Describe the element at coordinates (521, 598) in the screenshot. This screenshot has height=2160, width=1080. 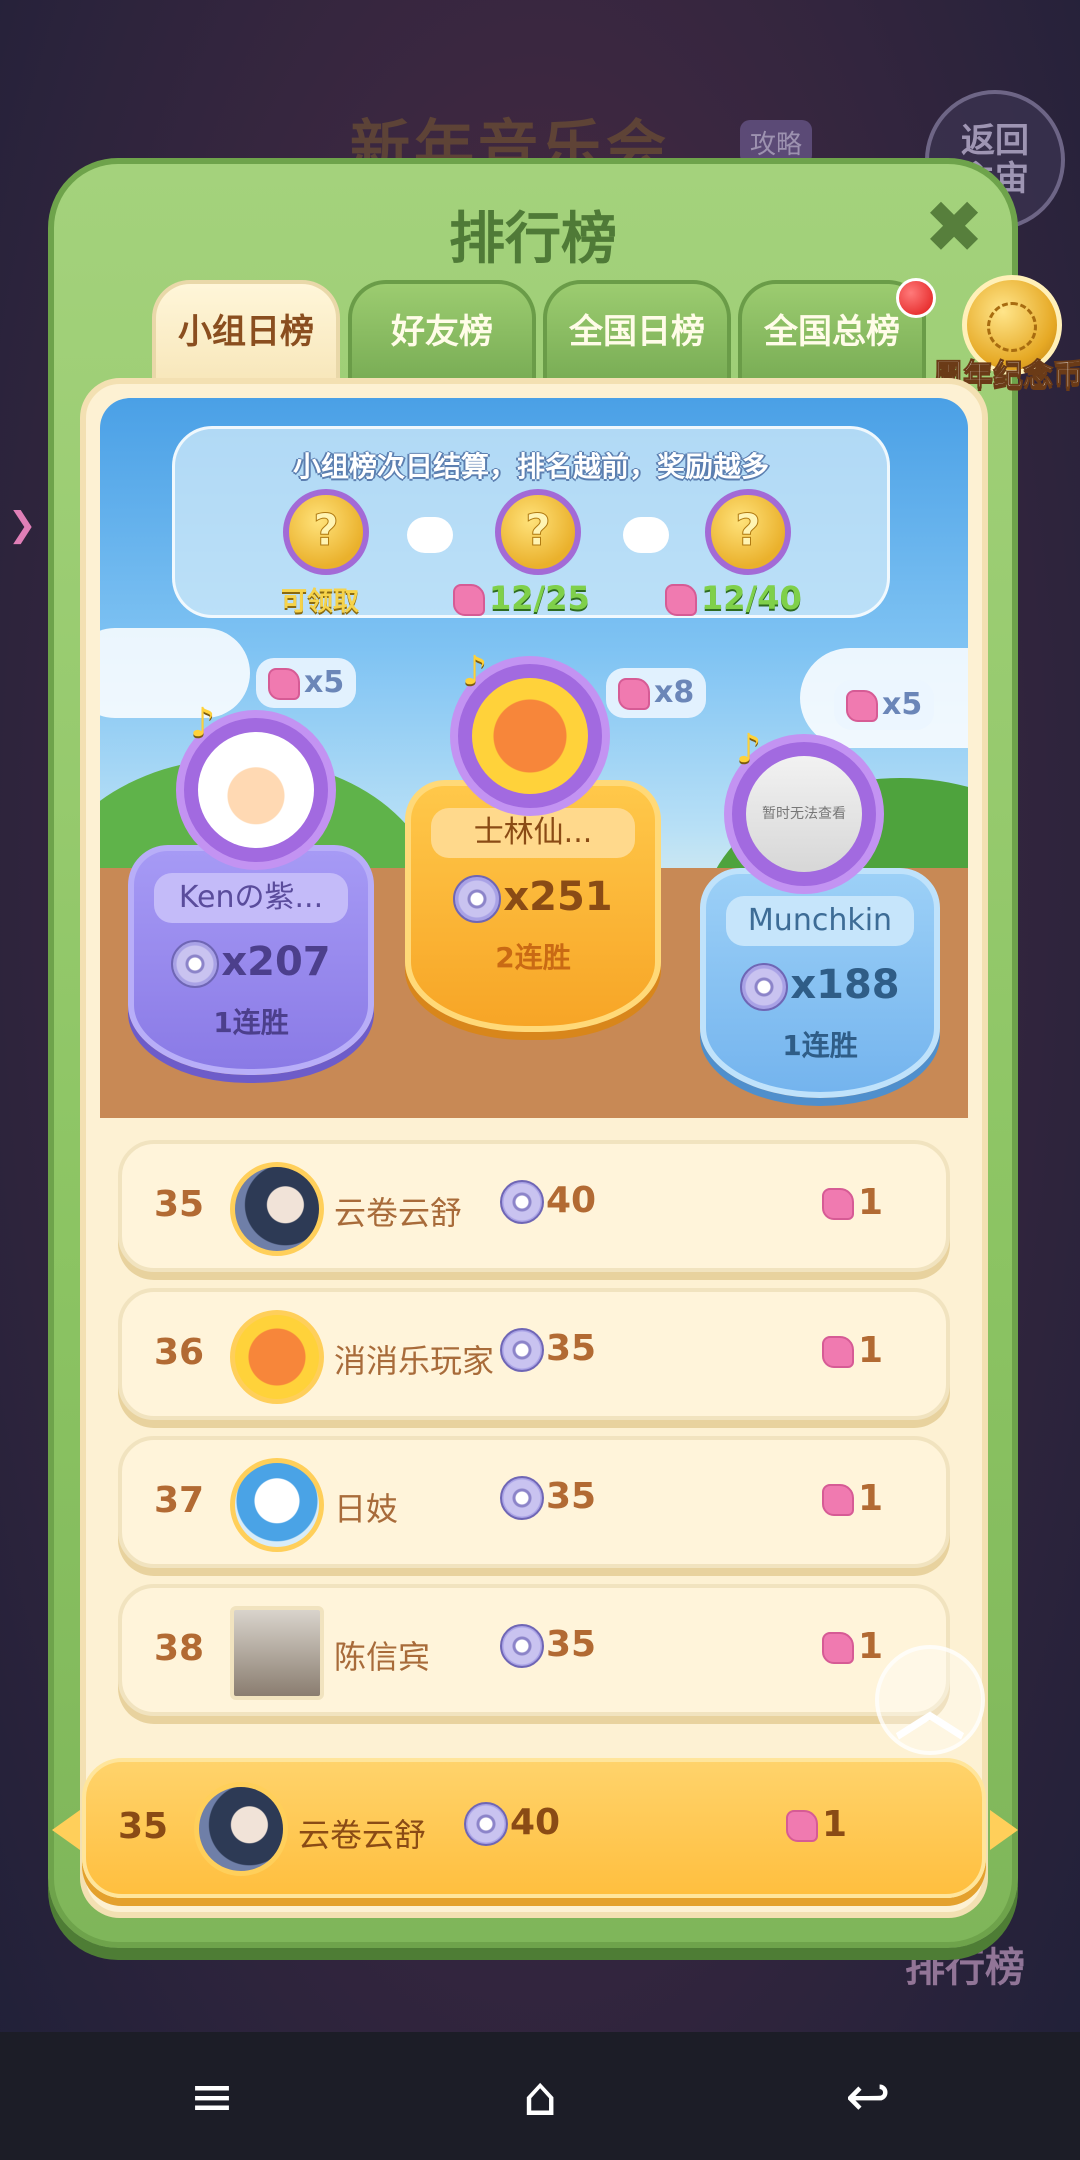
I see `reward-progress-2: 12/25` at that location.